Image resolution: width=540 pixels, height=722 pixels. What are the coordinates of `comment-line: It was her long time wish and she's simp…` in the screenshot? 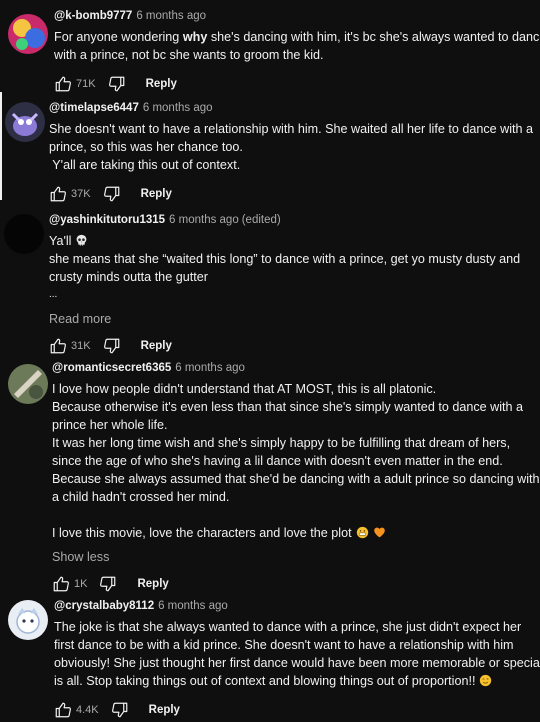 It's located at (281, 443).